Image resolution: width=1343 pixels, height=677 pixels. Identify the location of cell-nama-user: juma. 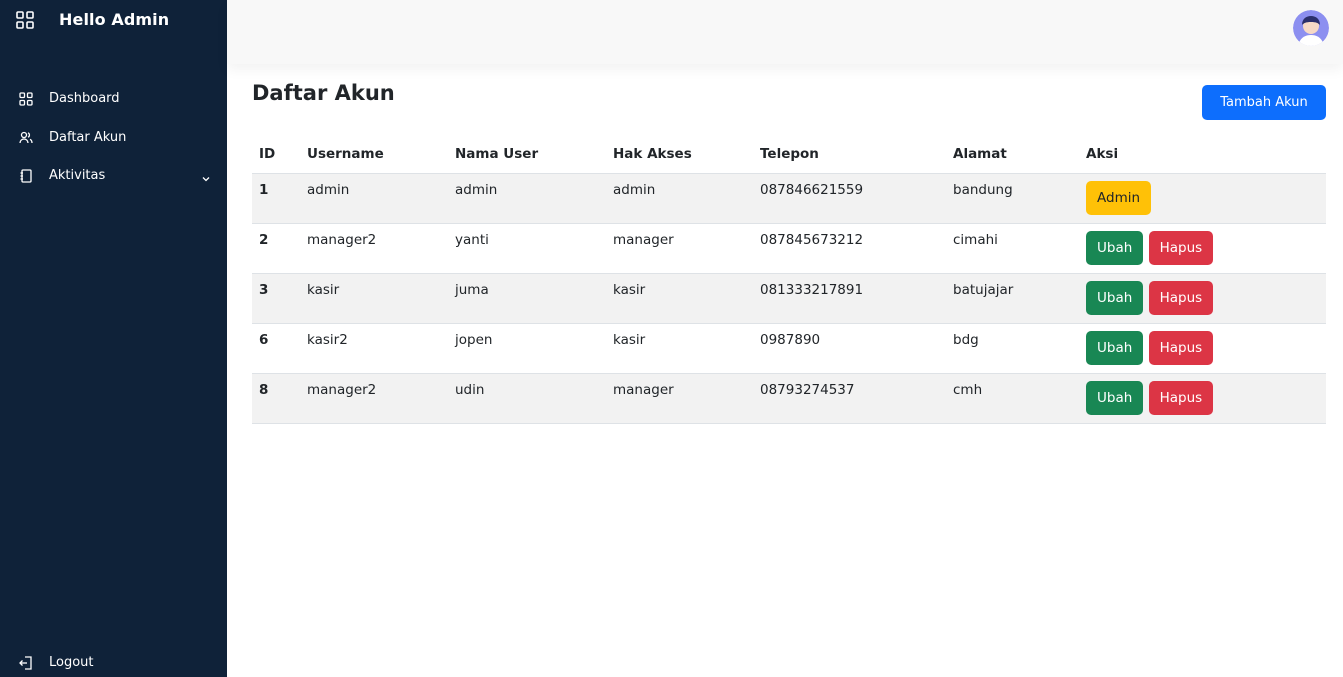
(527, 298).